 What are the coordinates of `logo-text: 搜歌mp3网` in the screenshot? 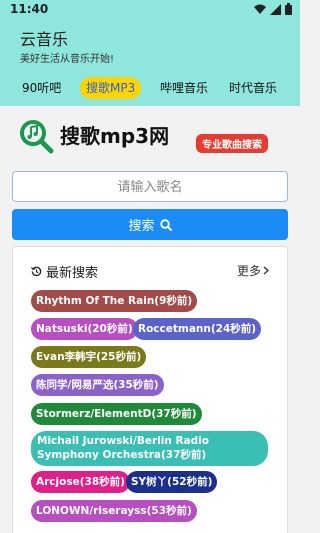 It's located at (115, 136).